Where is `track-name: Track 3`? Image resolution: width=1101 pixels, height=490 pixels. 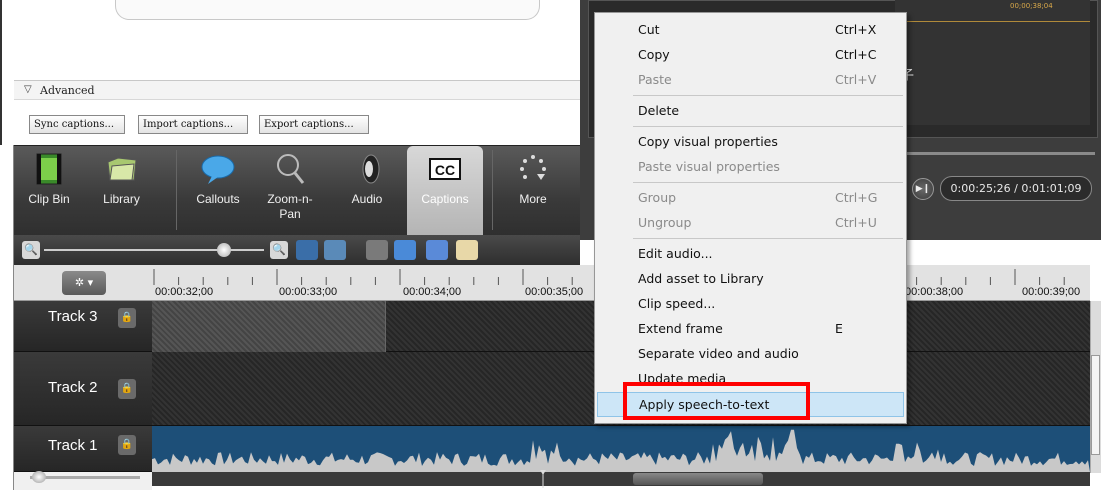 track-name: Track 3 is located at coordinates (73, 316).